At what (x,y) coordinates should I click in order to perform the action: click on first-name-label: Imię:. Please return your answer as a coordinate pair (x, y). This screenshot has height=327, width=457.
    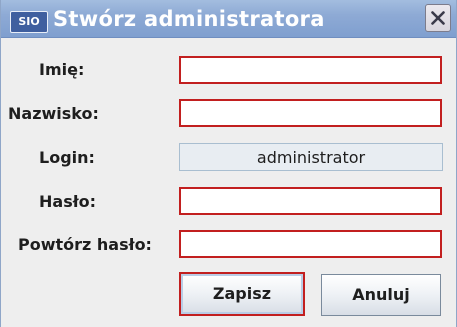
    Looking at the image, I should click on (62, 69).